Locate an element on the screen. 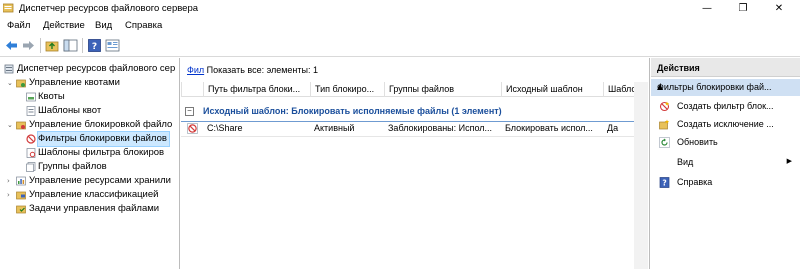 Image resolution: width=800 pixels, height=269 pixels. actions-title: Действия is located at coordinates (678, 68).